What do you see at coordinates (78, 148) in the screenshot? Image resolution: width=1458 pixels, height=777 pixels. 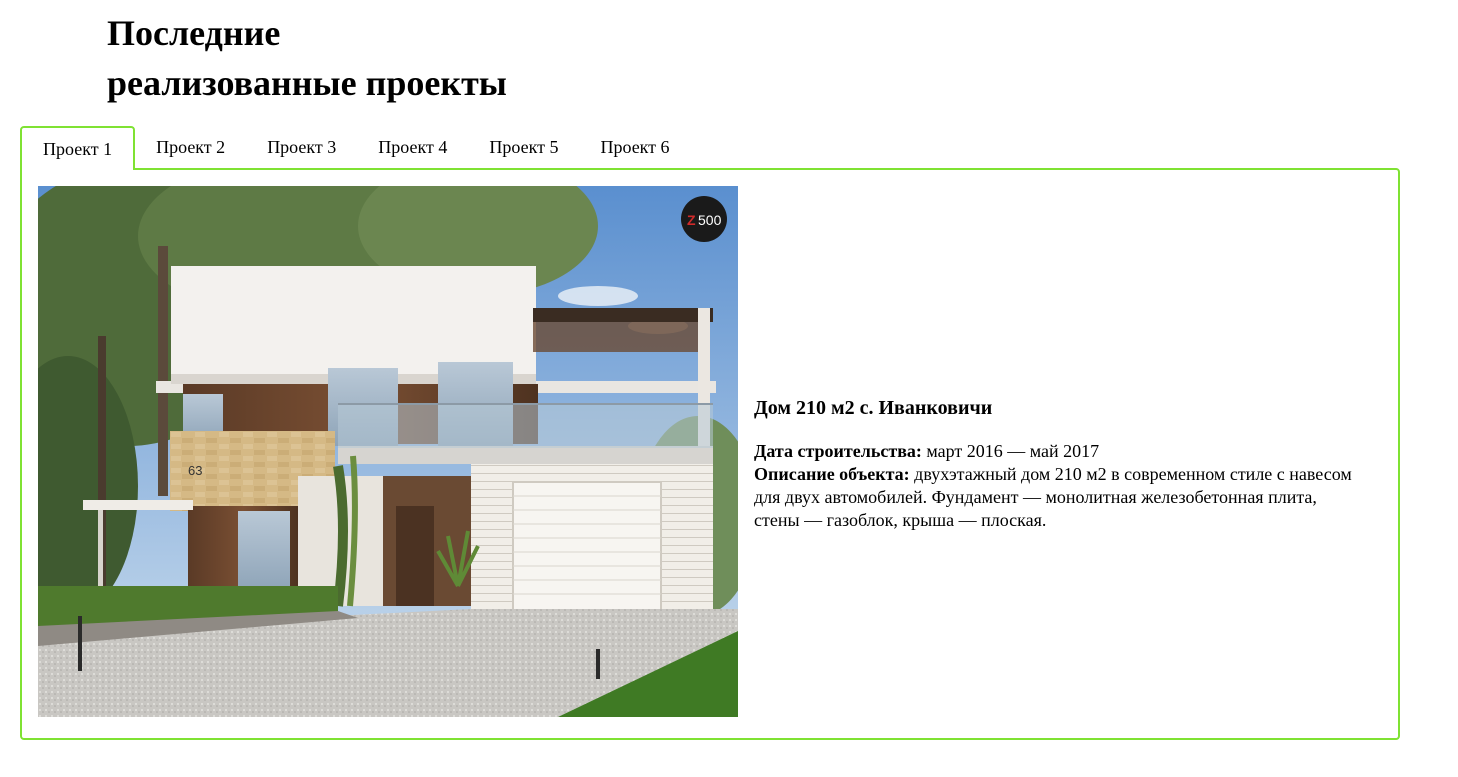 I see `tab-project-1: Проект 1` at bounding box center [78, 148].